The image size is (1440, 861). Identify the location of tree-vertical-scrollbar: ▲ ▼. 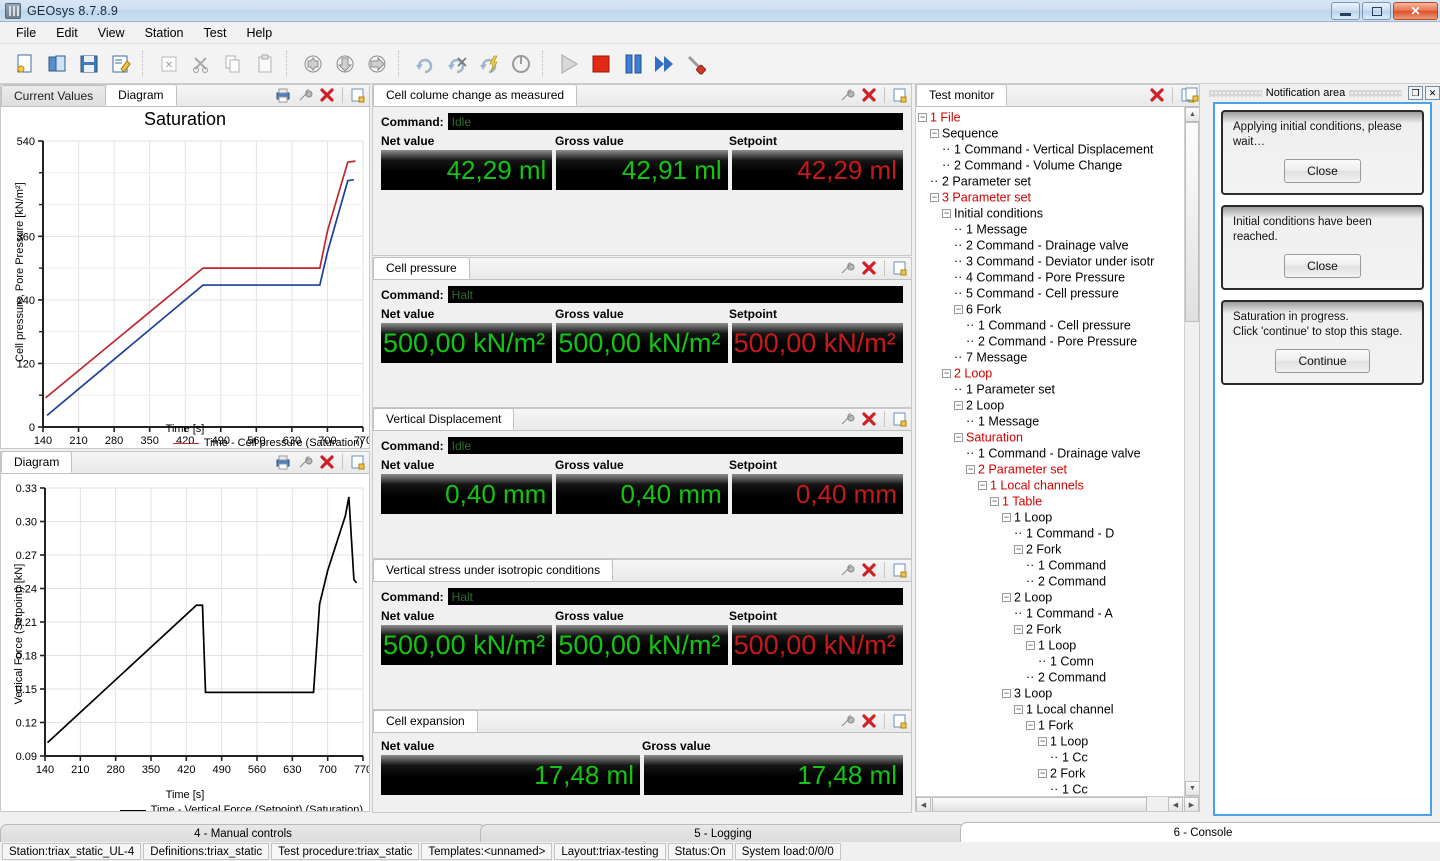
(1191, 451).